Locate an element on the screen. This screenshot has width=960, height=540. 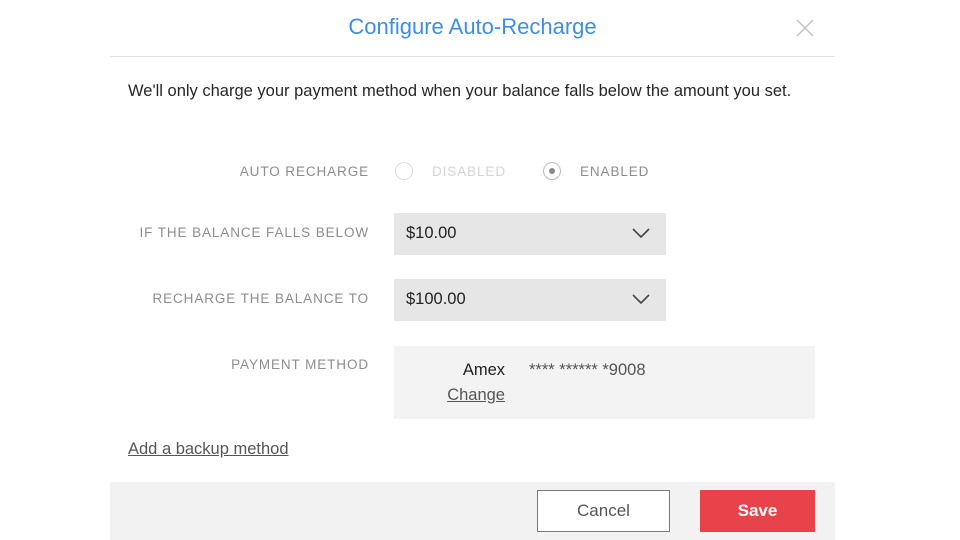
threshold-value: $10.00 is located at coordinates (431, 233).